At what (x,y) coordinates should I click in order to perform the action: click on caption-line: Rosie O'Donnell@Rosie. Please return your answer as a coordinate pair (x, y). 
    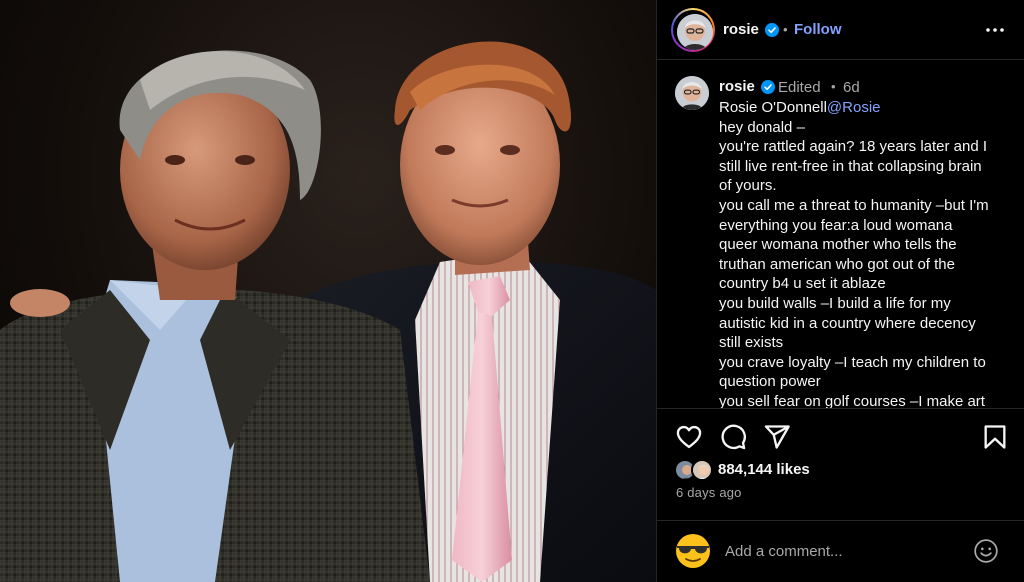
    Looking at the image, I should click on (867, 108).